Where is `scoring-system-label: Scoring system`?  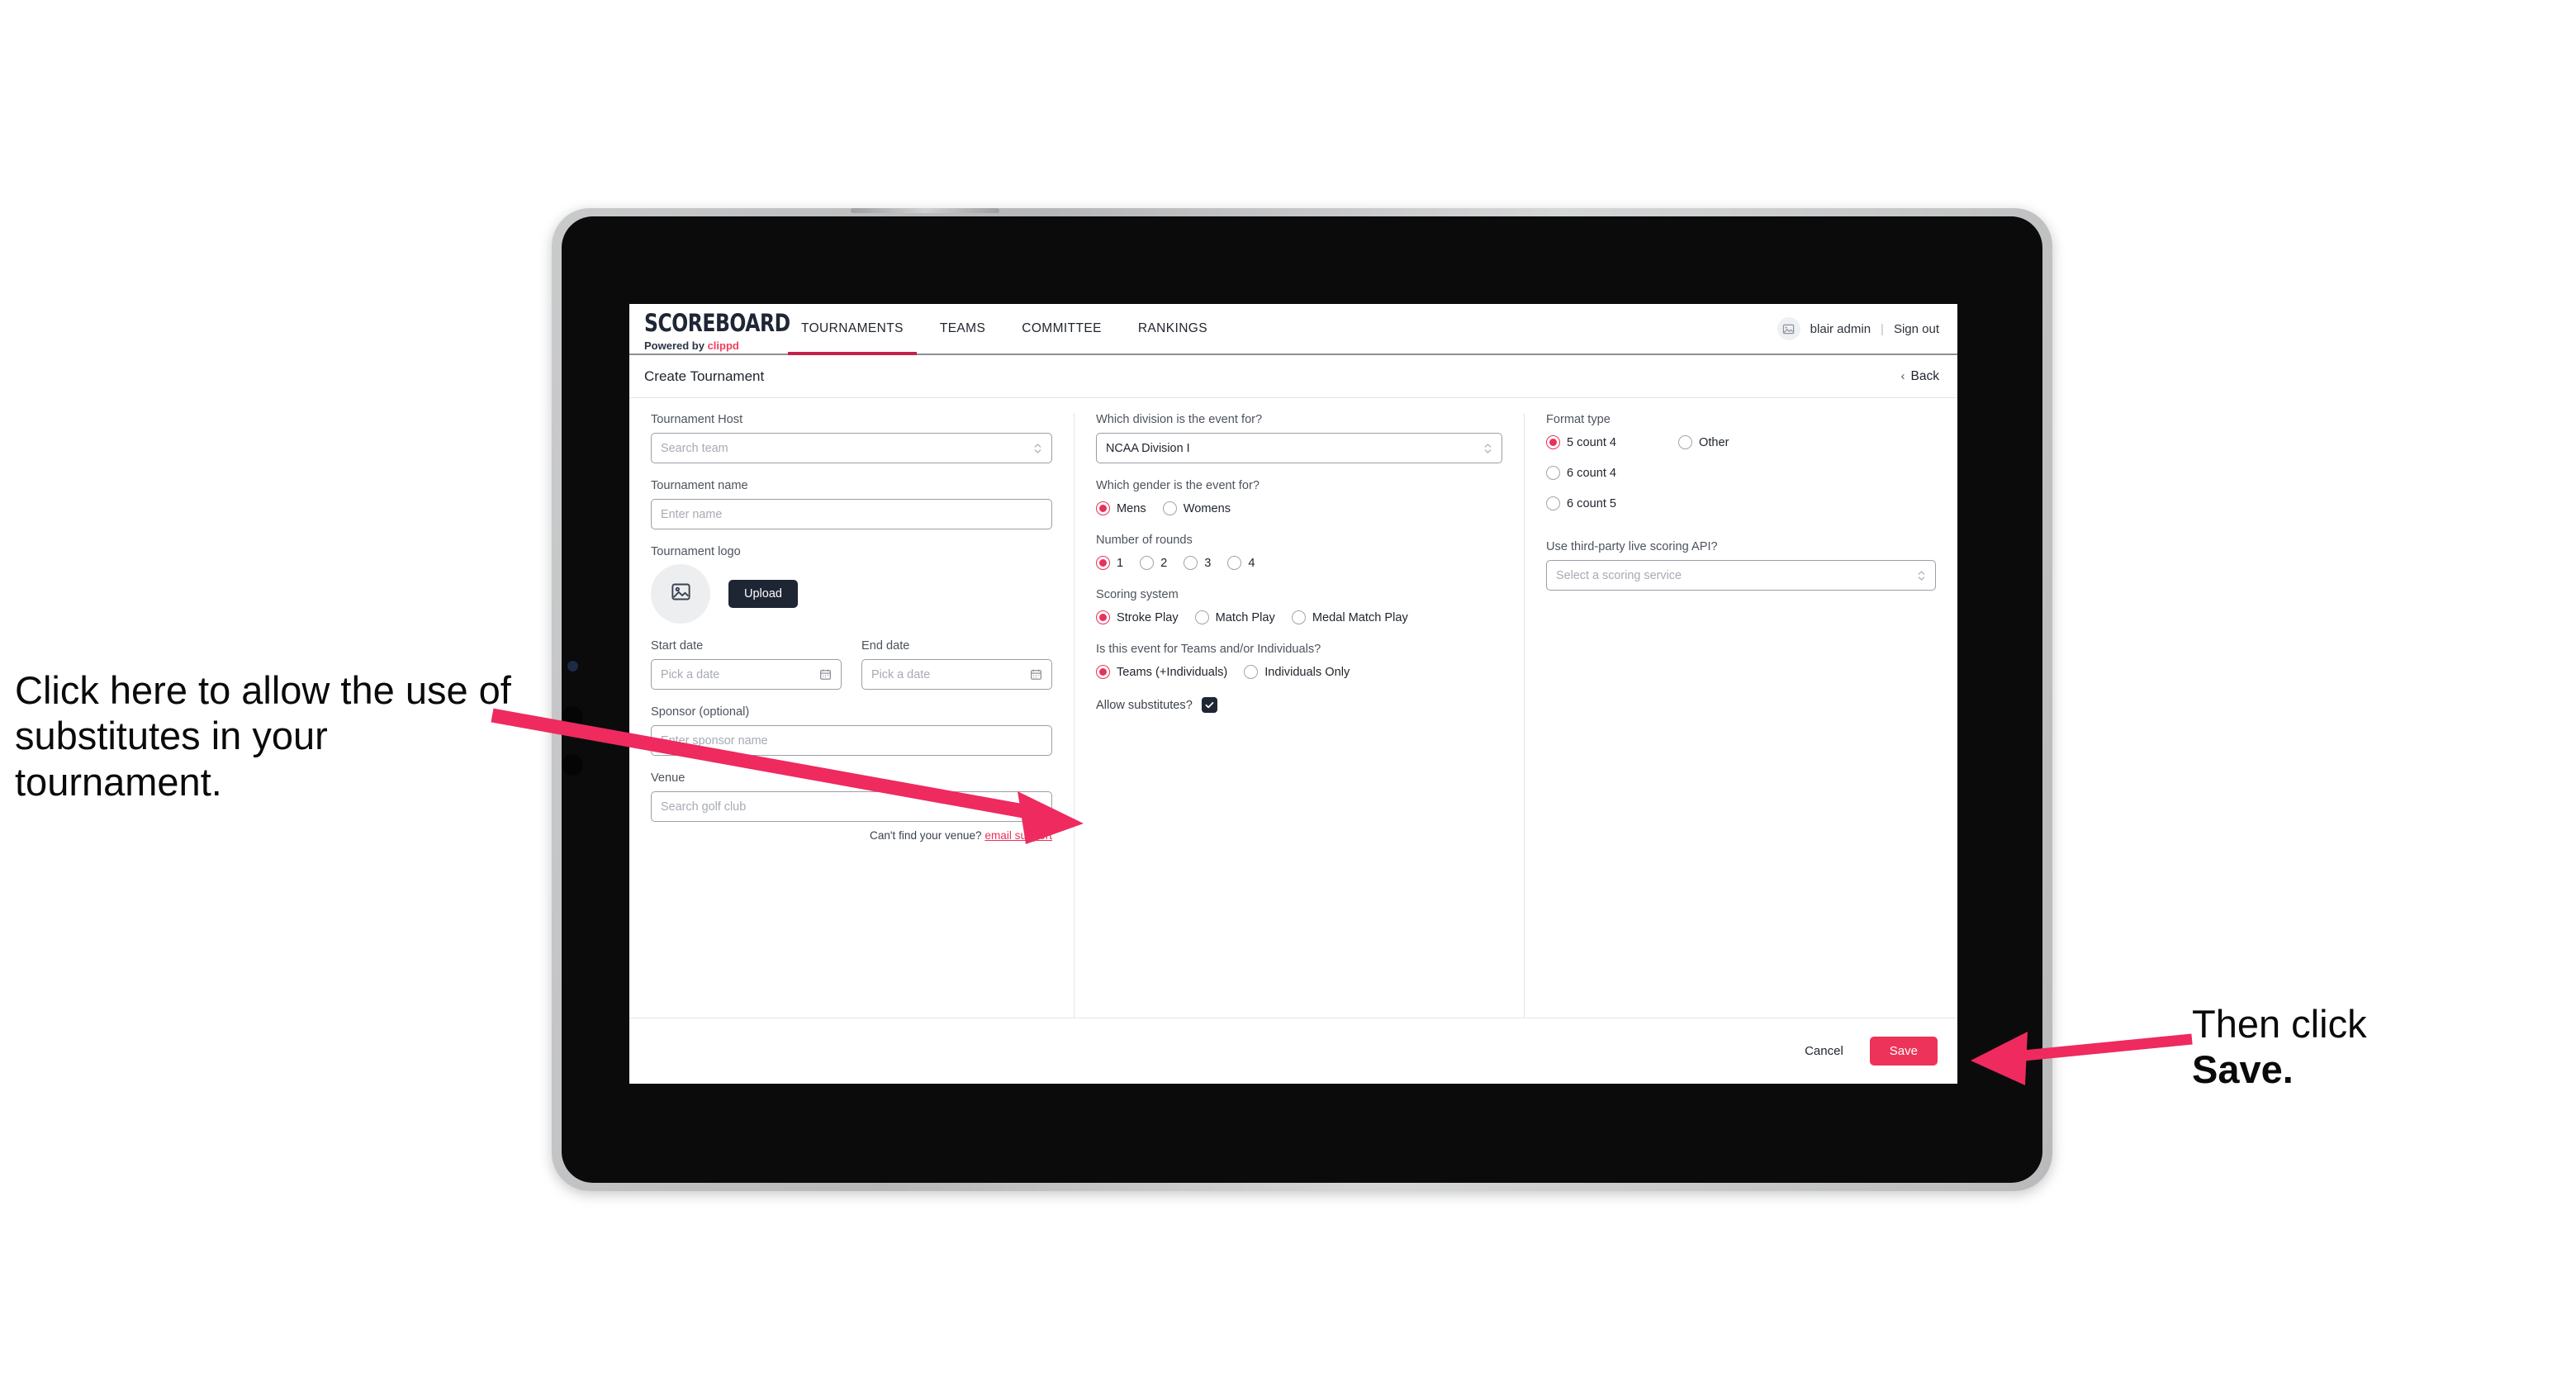
scoring-system-label: Scoring system is located at coordinates (1137, 594).